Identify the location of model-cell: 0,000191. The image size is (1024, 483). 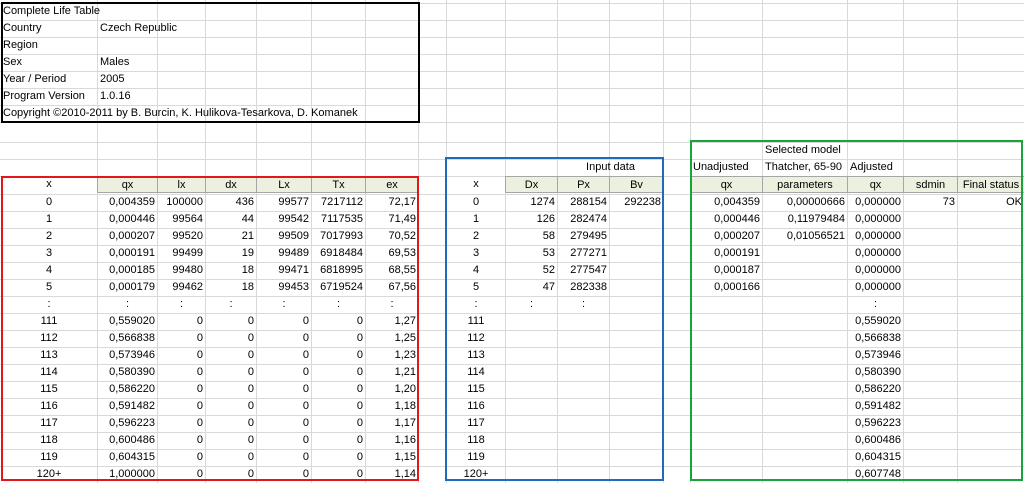
(726, 253).